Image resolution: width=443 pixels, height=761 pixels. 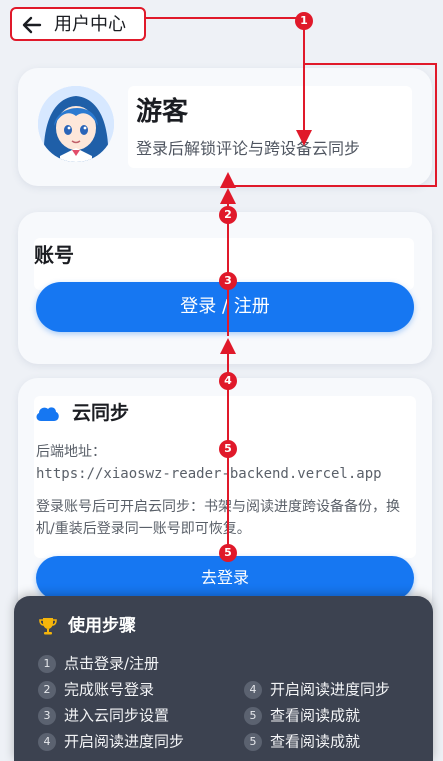 I want to click on profile-info: 游客 登录后解锁评论与跨设备云同步, so click(x=270, y=127).